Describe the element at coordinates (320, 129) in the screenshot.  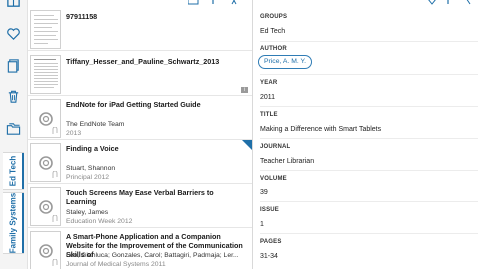
I see `field-value-title: Making a Difference with Smart Tablets` at that location.